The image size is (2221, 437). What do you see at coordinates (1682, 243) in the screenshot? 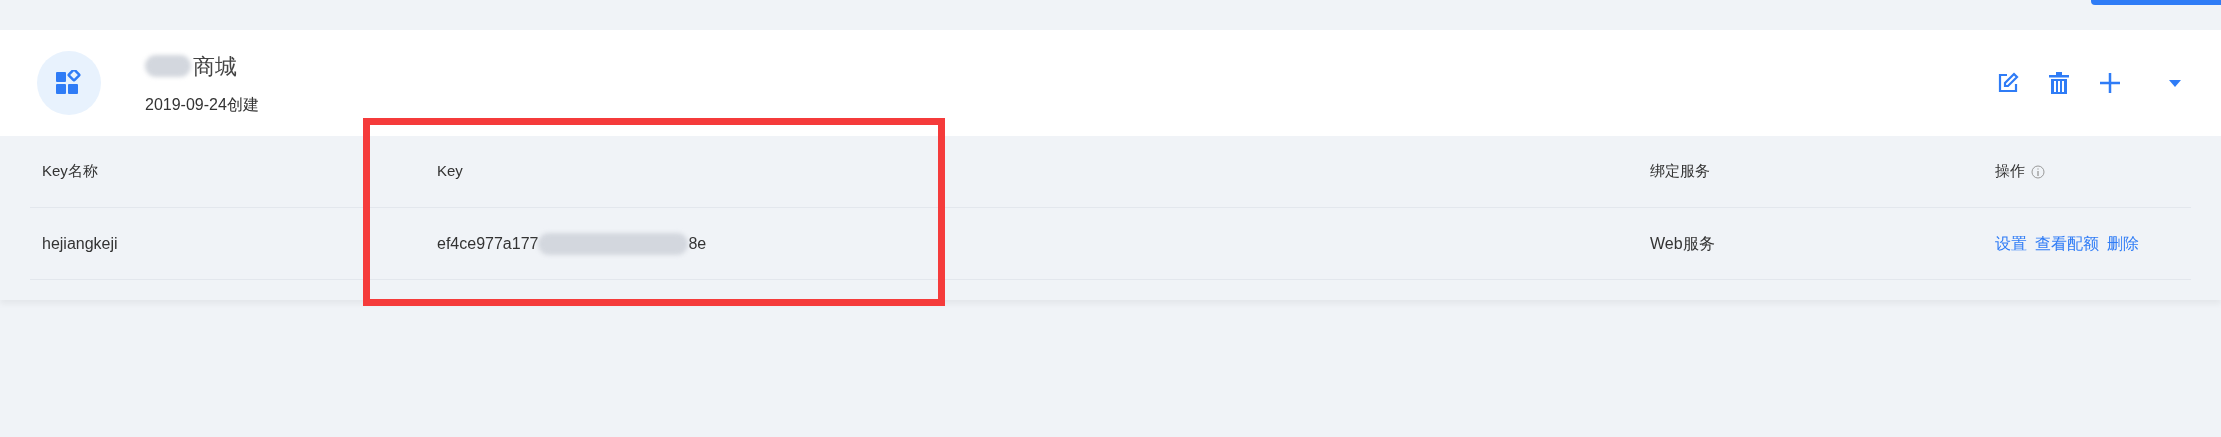
I see `table-cell: Web服务` at bounding box center [1682, 243].